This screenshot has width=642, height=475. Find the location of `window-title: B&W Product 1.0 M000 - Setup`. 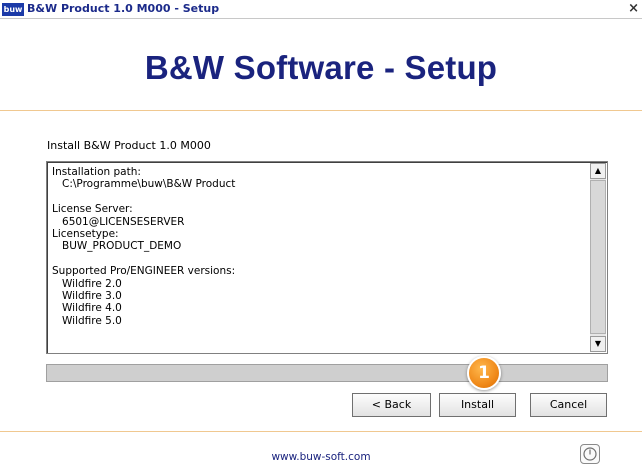

window-title: B&W Product 1.0 M000 - Setup is located at coordinates (123, 8).